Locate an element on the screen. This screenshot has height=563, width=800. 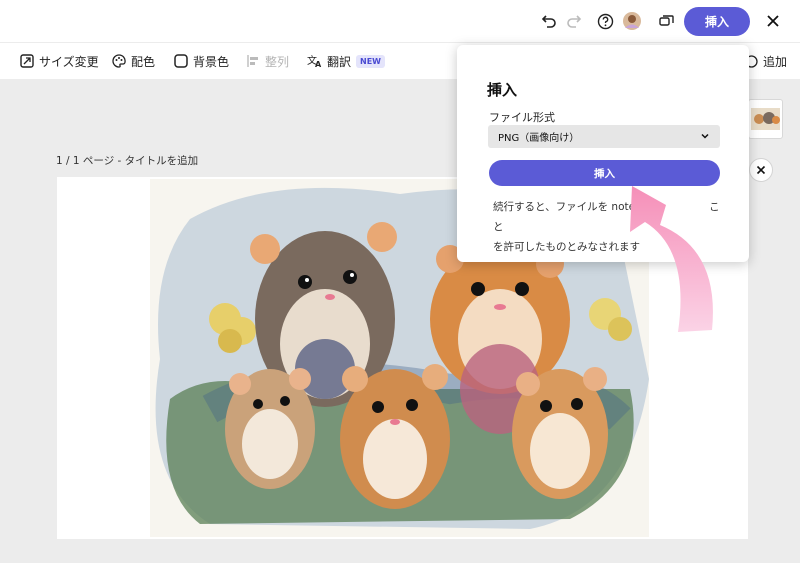
page-label: 1 / 1 ページ - タイトルを追加 is located at coordinates (127, 161).